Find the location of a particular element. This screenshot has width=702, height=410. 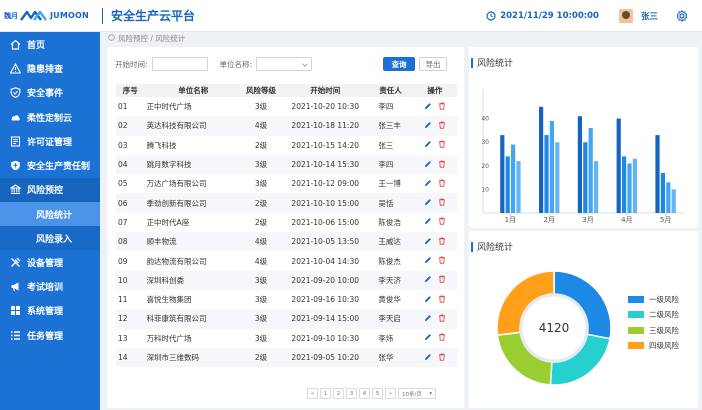

cell-start-time: 2021-09-14 15:00 is located at coordinates (325, 319).